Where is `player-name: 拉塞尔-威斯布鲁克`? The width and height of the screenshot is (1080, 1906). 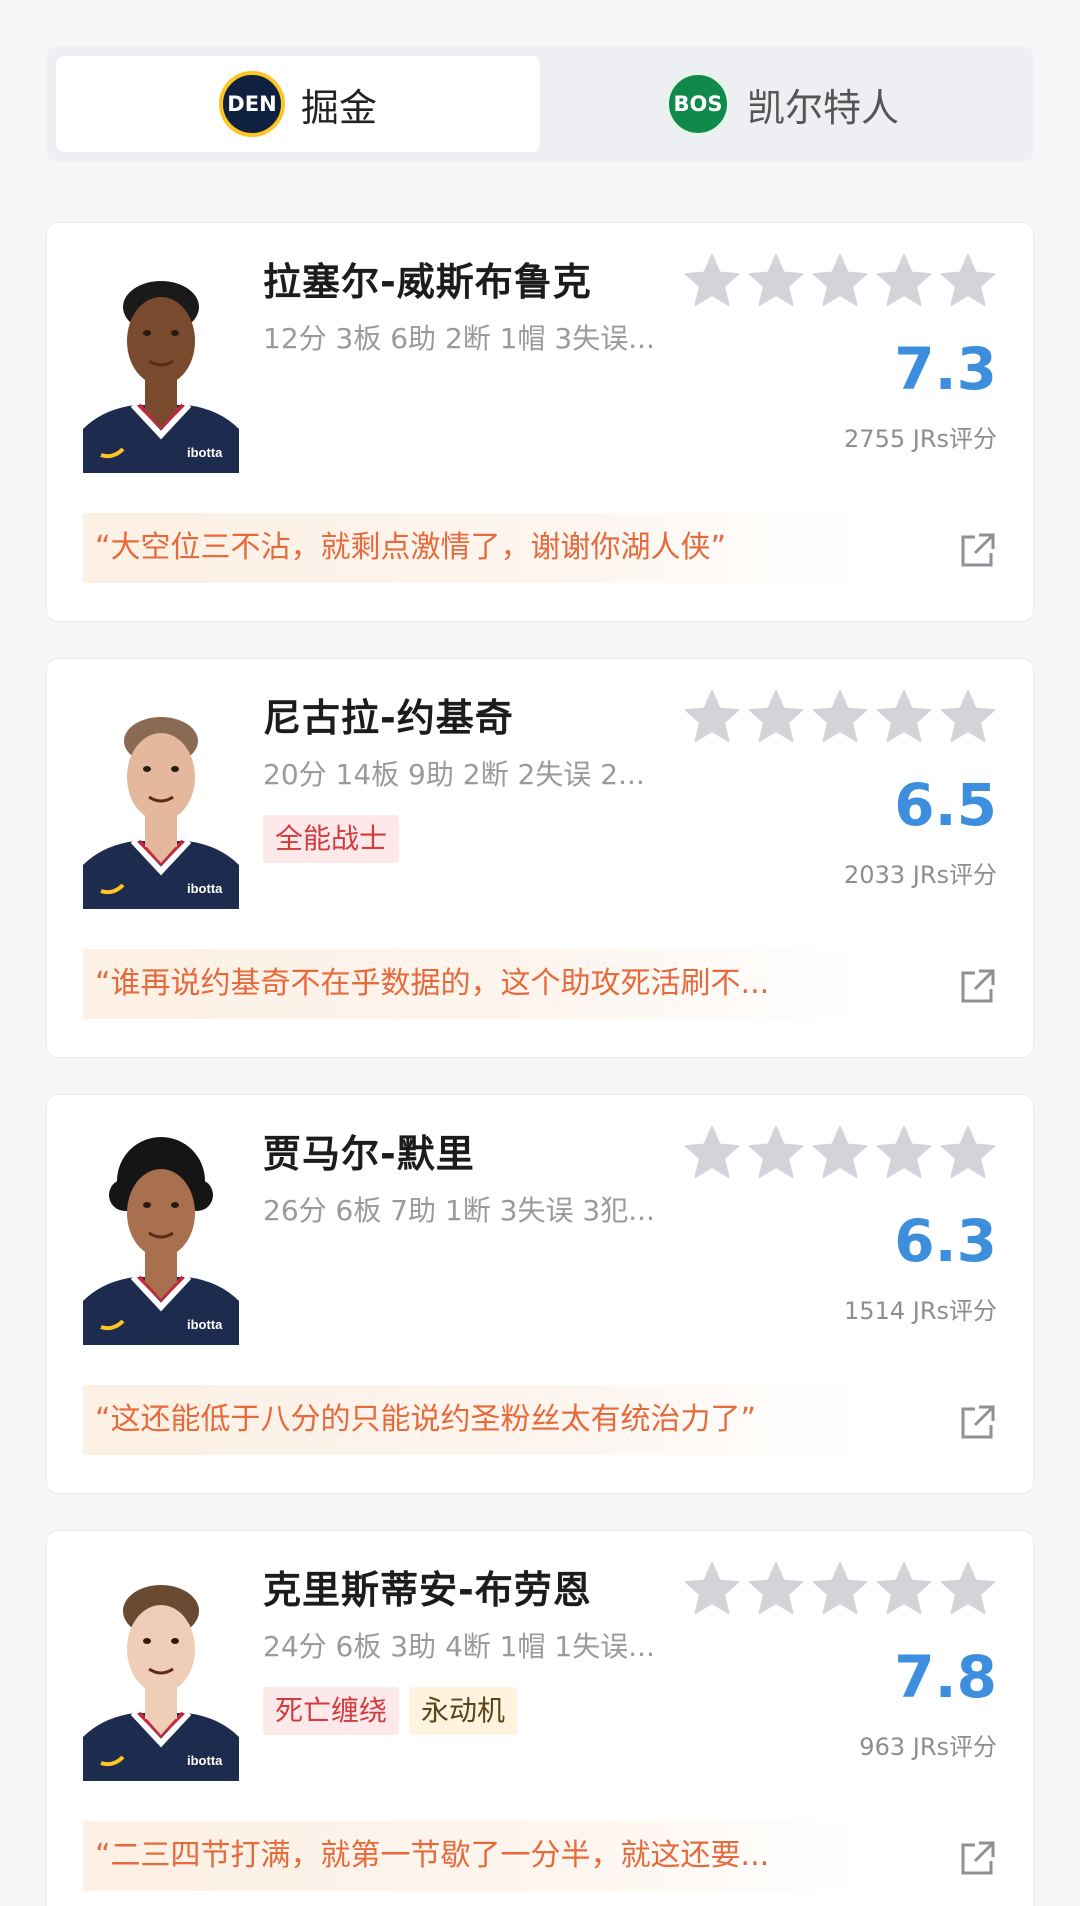
player-name: 拉塞尔-威斯布鲁克 is located at coordinates (427, 282).